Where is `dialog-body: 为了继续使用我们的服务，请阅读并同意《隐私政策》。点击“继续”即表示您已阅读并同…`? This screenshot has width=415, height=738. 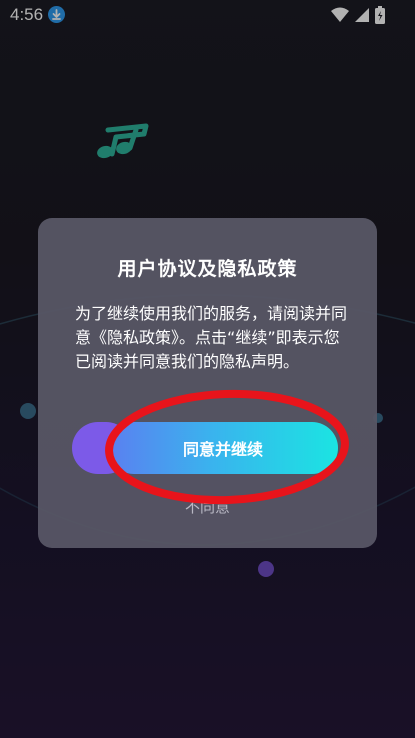 dialog-body: 为了继续使用我们的服务，请阅读并同意《隐私政策》。点击“继续”即表示您已阅读并同… is located at coordinates (211, 338).